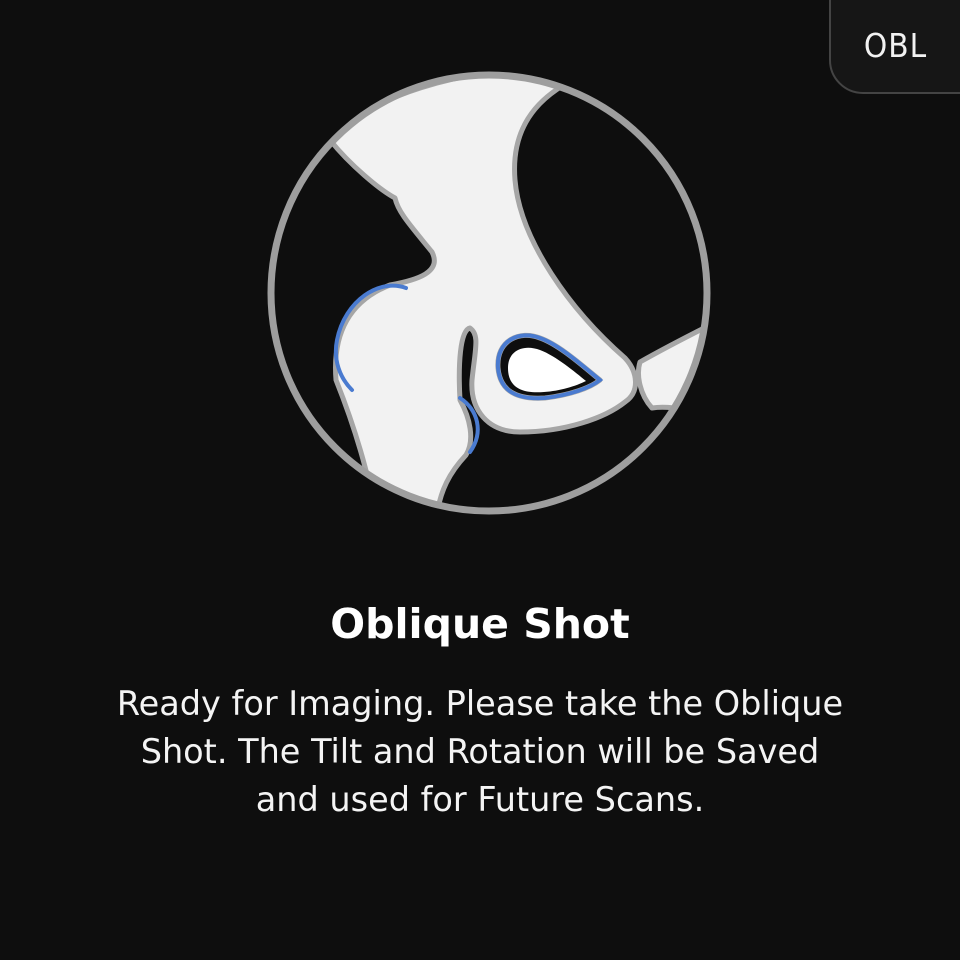  I want to click on view-mode-label: OBL, so click(895, 45).